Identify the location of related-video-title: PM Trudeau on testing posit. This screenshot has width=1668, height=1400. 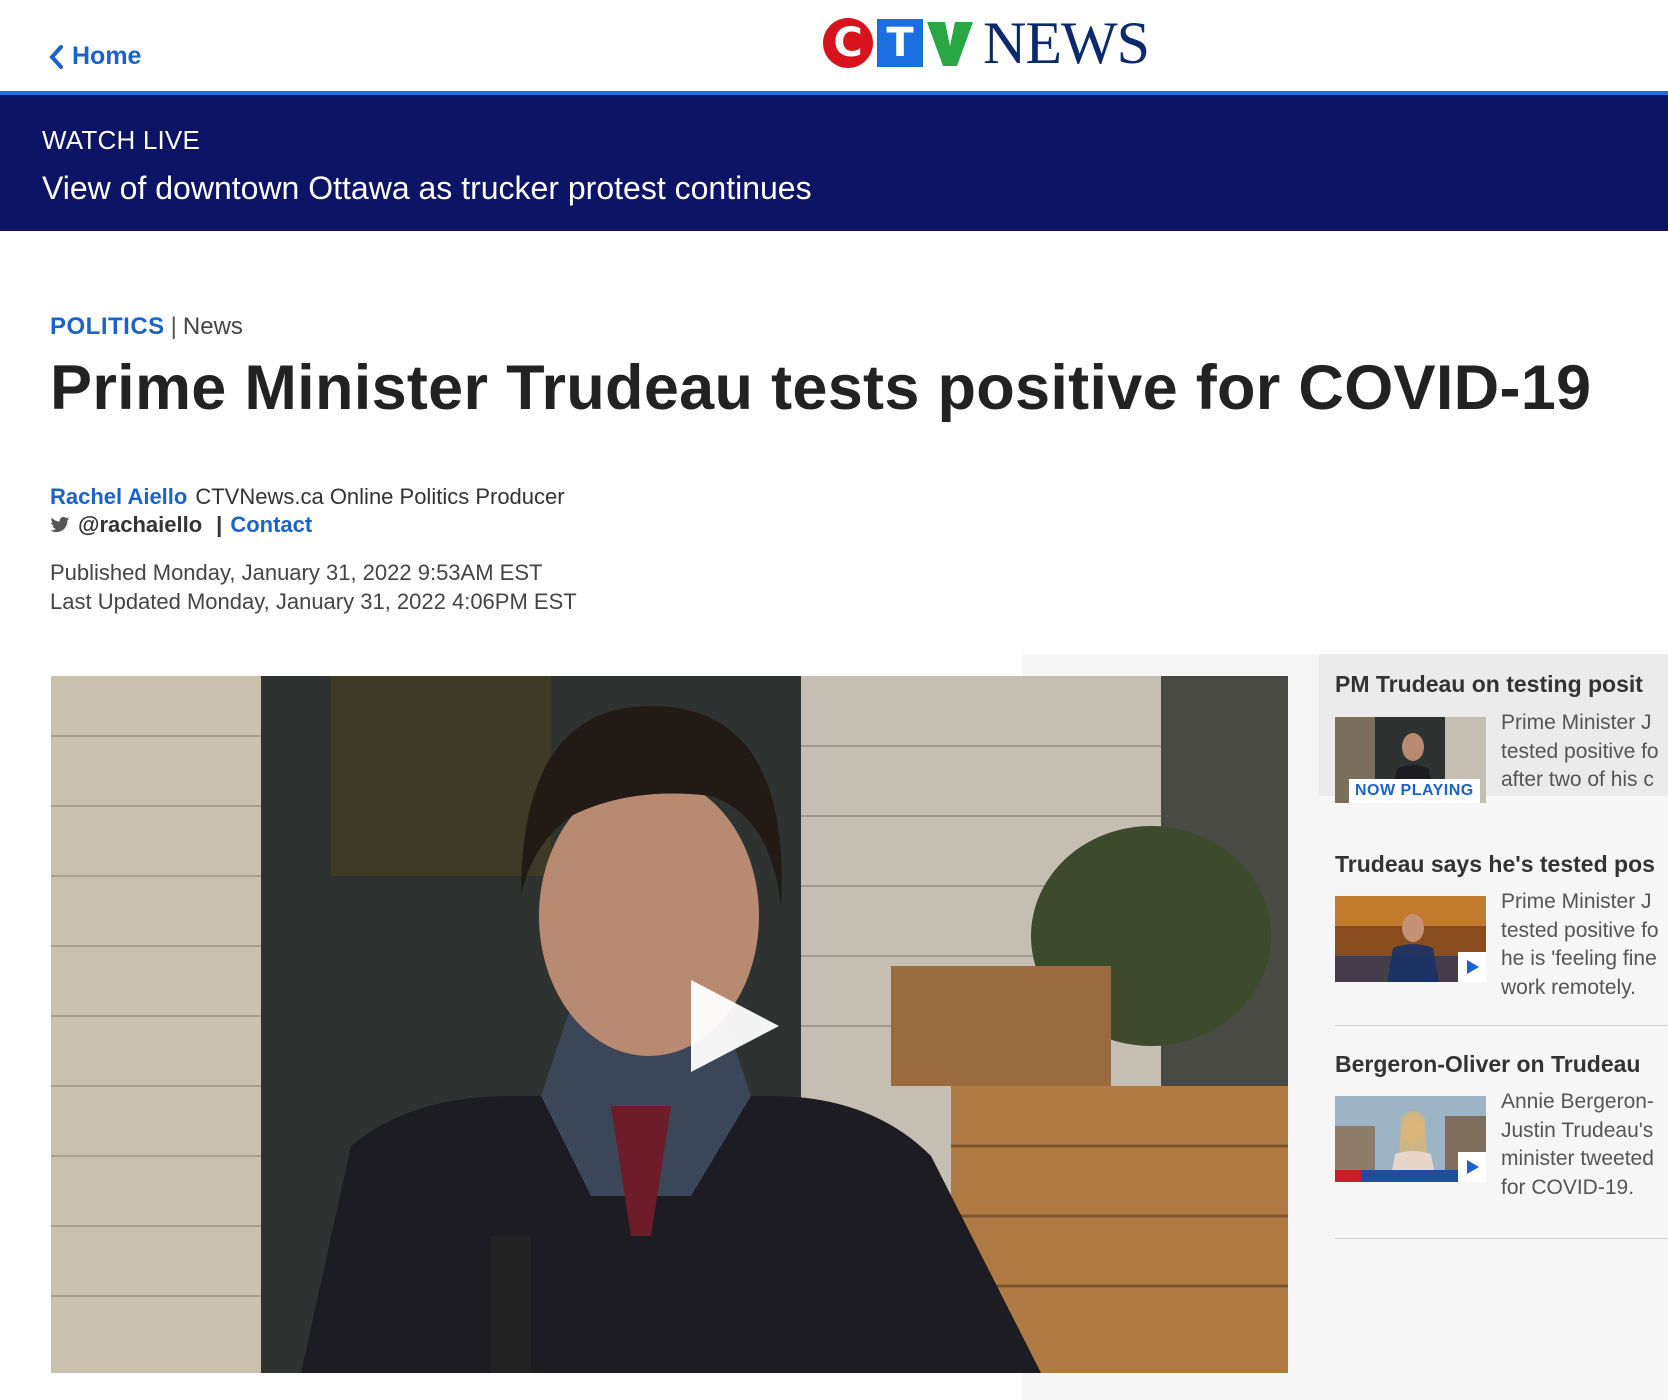
(1501, 684).